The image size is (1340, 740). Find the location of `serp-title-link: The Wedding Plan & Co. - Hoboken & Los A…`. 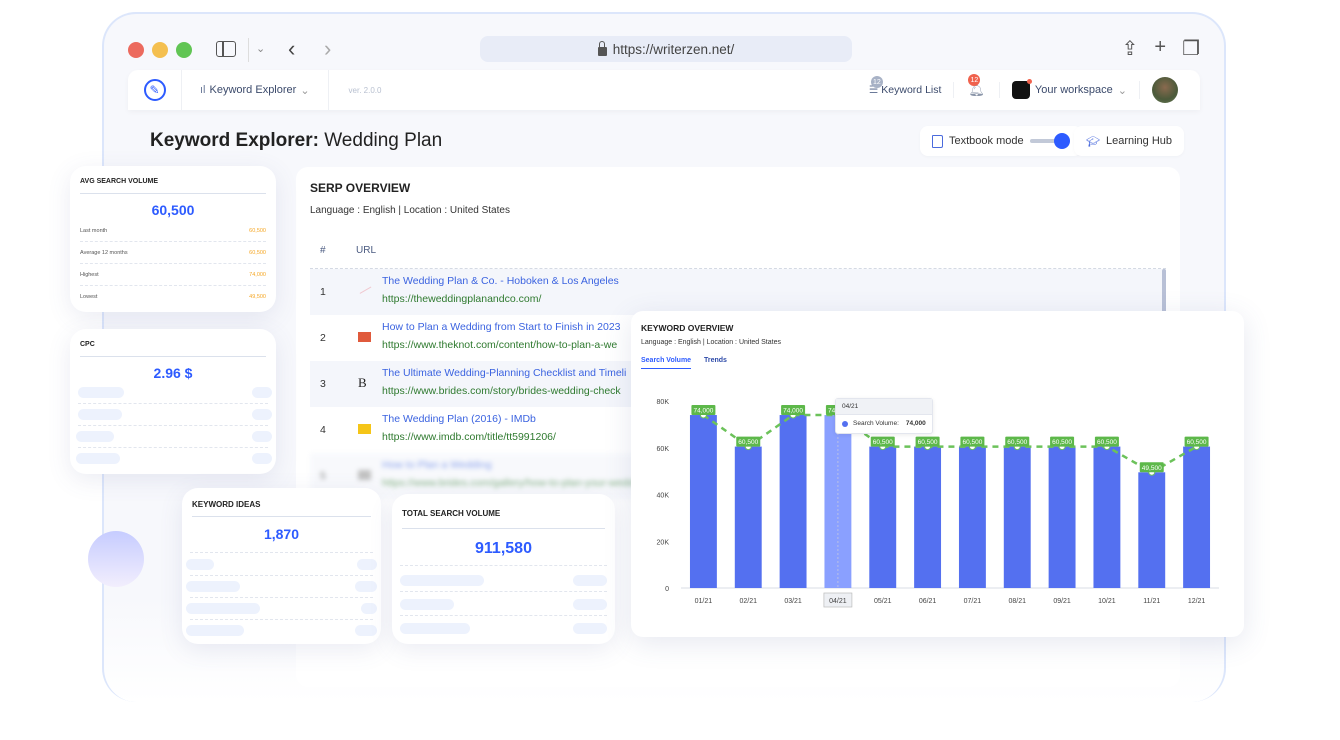

serp-title-link: The Wedding Plan & Co. - Hoboken & Los A… is located at coordinates (500, 281).